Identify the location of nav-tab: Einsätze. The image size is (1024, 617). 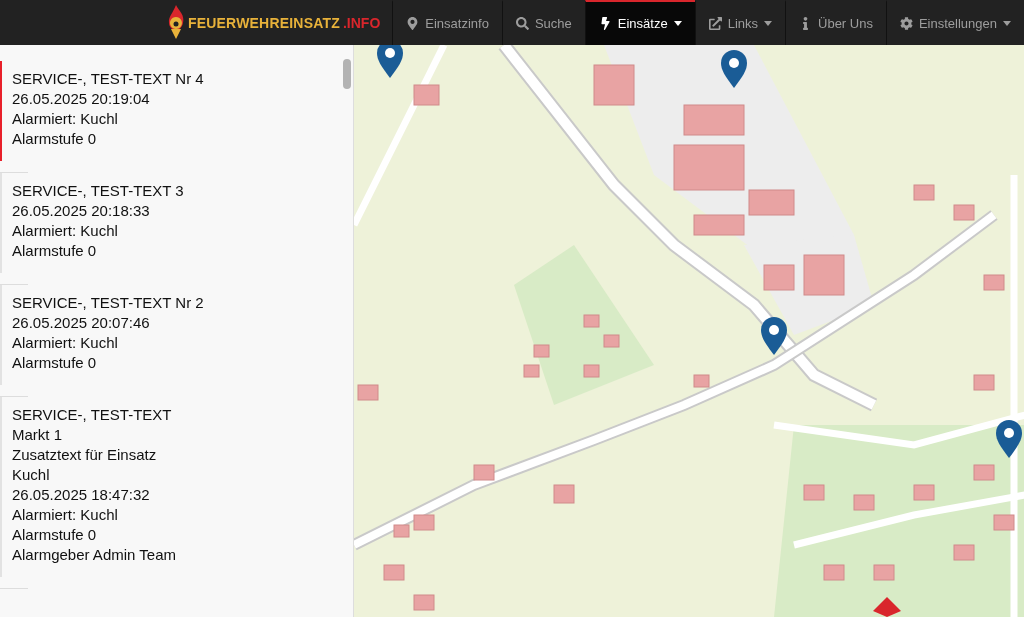
(639, 22).